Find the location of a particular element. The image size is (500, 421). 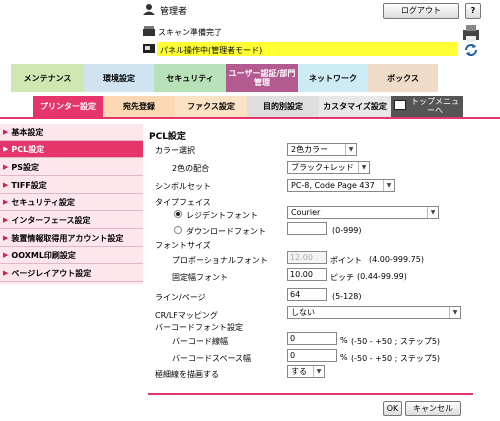

tab-environment: 環境設定 is located at coordinates (119, 78).